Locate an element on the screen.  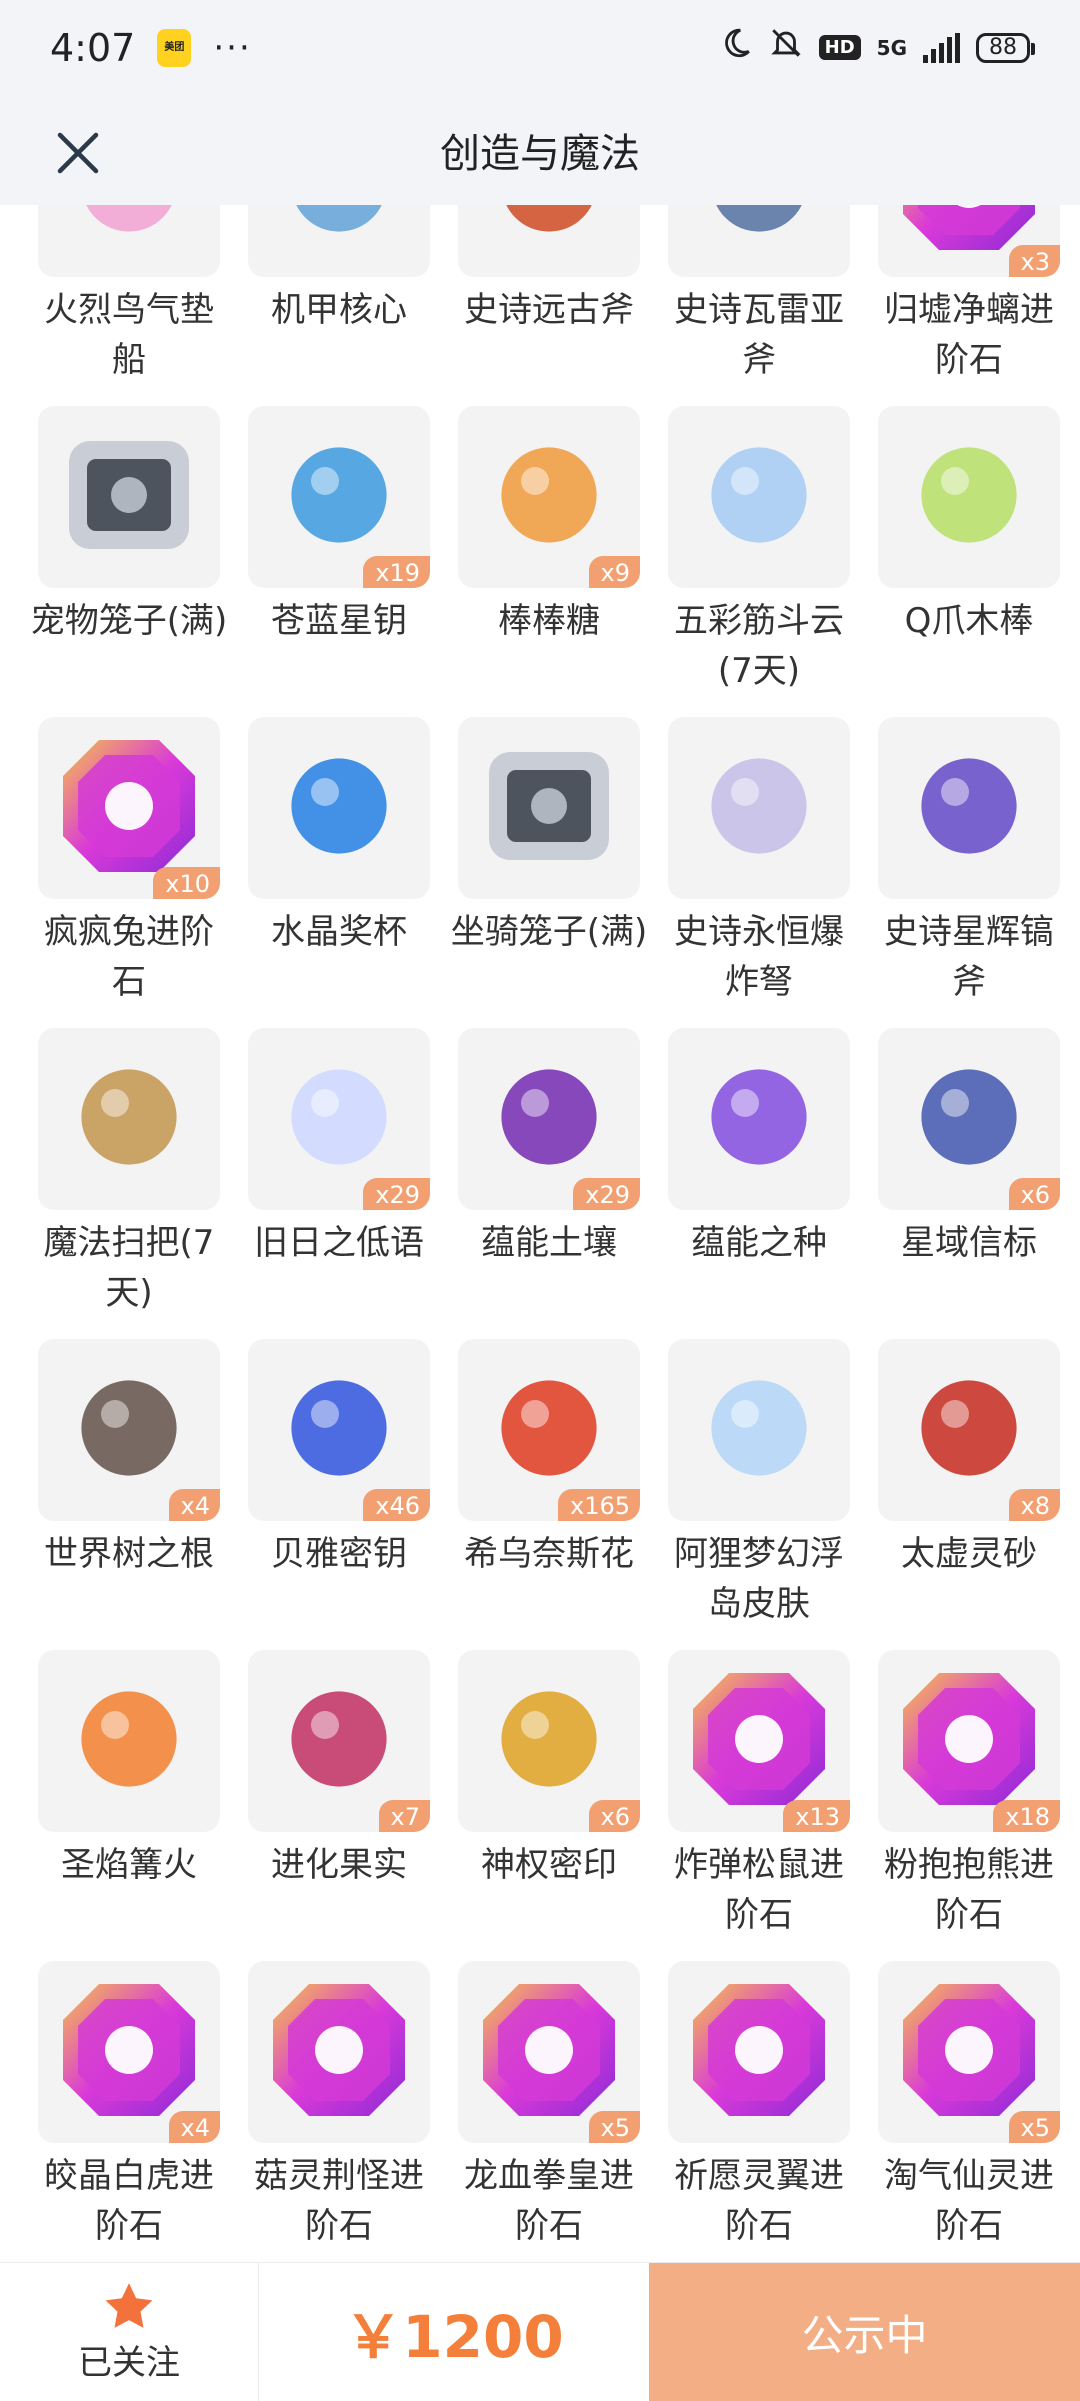
item-card: x7 进化果实 is located at coordinates (339, 1805).